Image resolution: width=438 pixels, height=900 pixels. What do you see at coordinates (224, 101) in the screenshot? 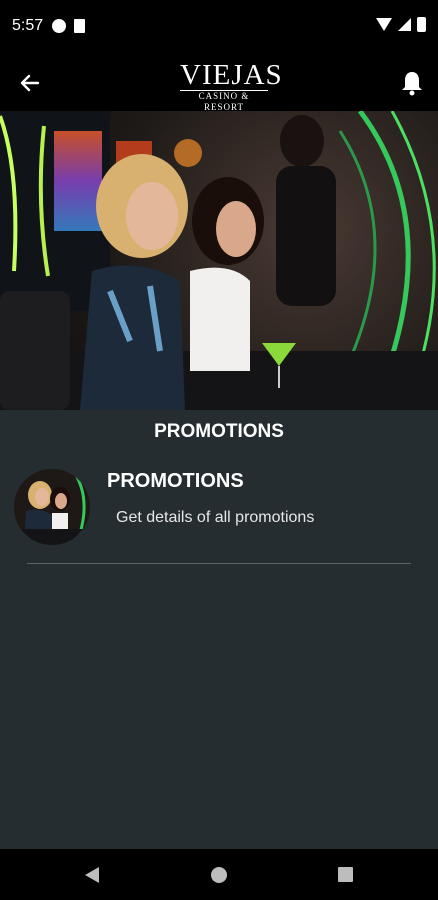
I see `logo-tagline: CASINO & RESORT` at bounding box center [224, 101].